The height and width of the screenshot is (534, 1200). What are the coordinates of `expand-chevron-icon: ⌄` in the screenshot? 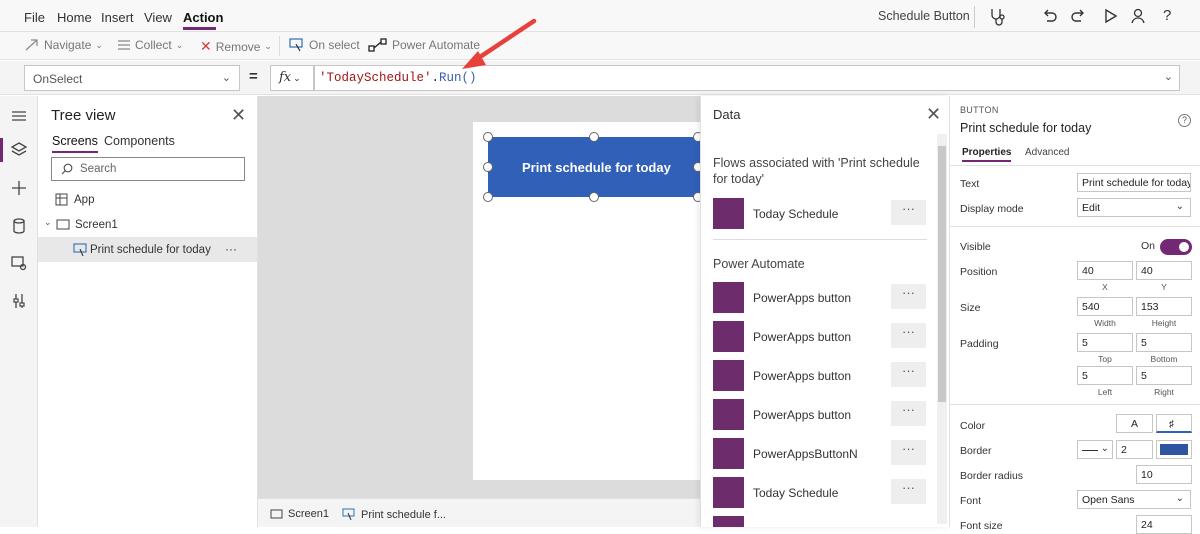 It's located at (1168, 76).